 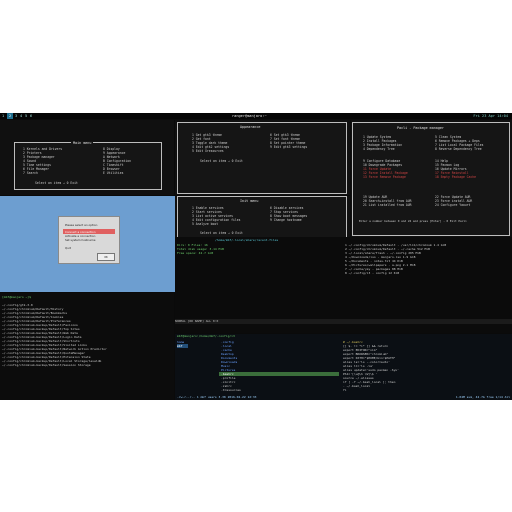 What do you see at coordinates (286, 220) in the screenshot?
I see `init-item-9: 9 Change hostname` at bounding box center [286, 220].